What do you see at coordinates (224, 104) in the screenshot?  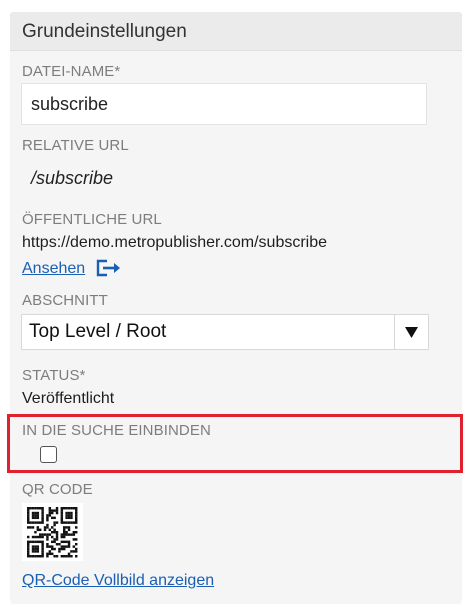 I see `filename-input: subscribe` at bounding box center [224, 104].